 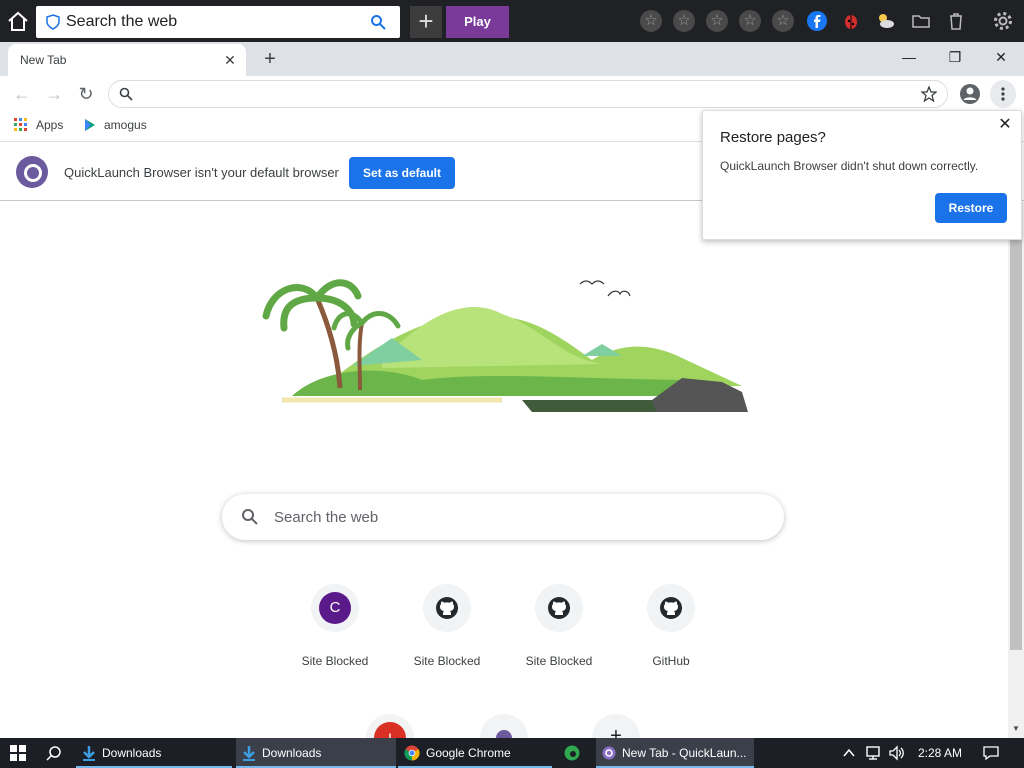 I want to click on shortcut-tile-partial: I, so click(x=390, y=726).